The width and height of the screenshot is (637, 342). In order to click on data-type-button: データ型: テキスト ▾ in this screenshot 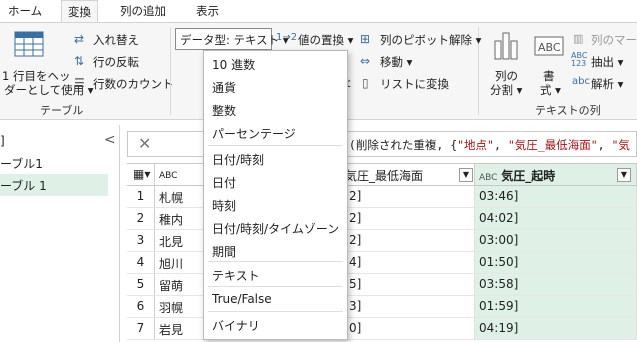, I will do `click(232, 39)`.